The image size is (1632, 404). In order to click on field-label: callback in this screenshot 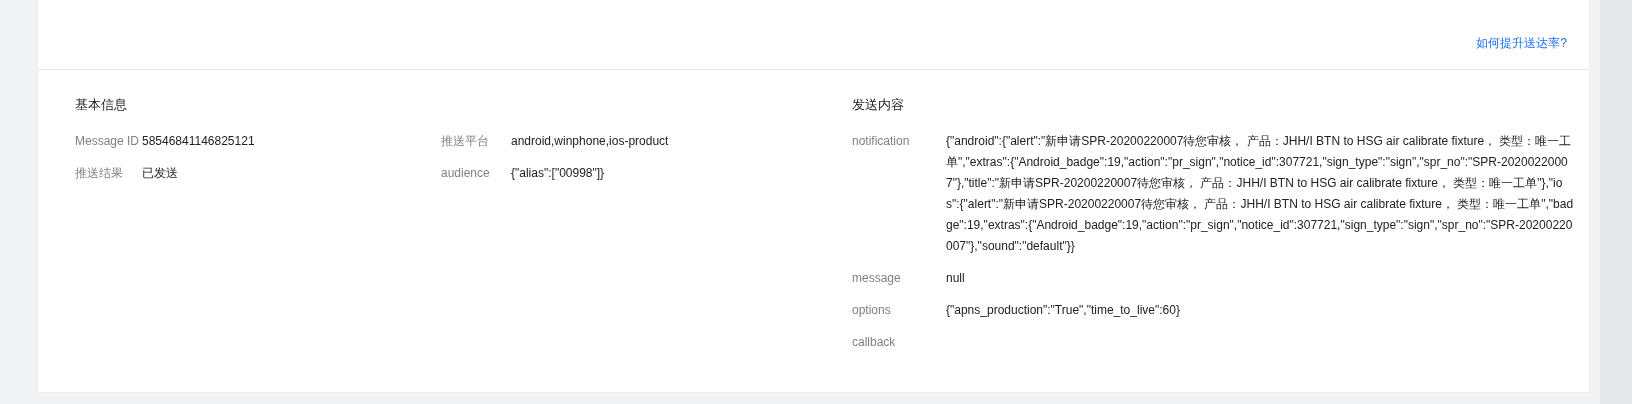, I will do `click(874, 342)`.